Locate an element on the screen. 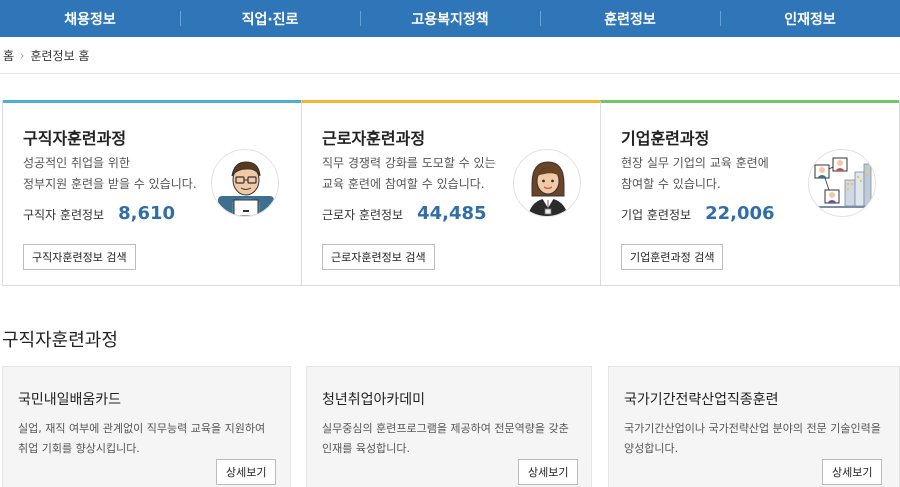 This screenshot has height=487, width=900. worker-search-button: 근로자훈련정보 검색 is located at coordinates (378, 257).